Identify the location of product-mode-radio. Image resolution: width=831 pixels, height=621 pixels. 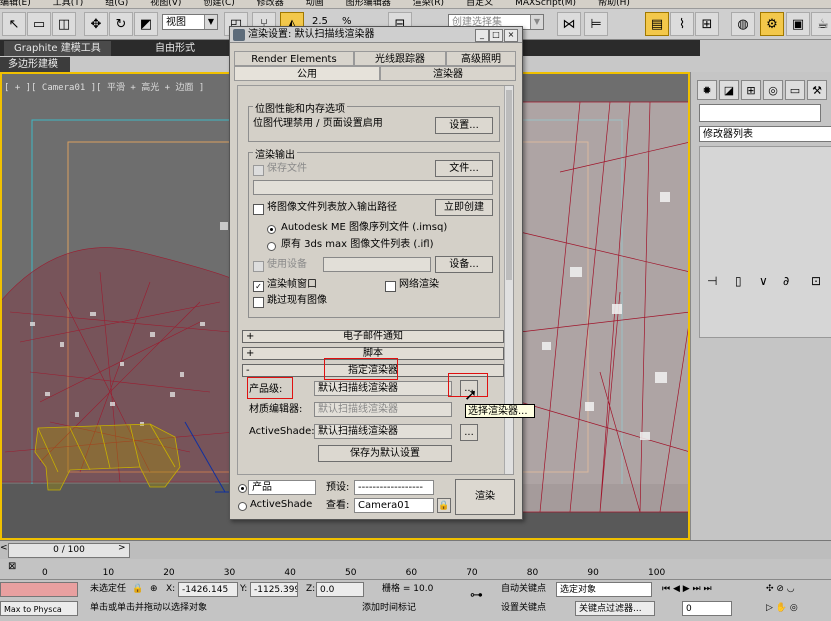
(242, 488).